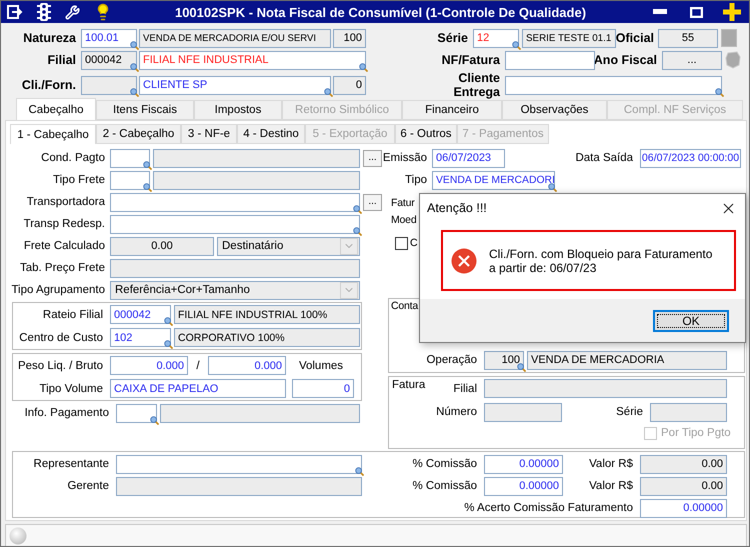  Describe the element at coordinates (401, 243) in the screenshot. I see `checkbox` at that location.